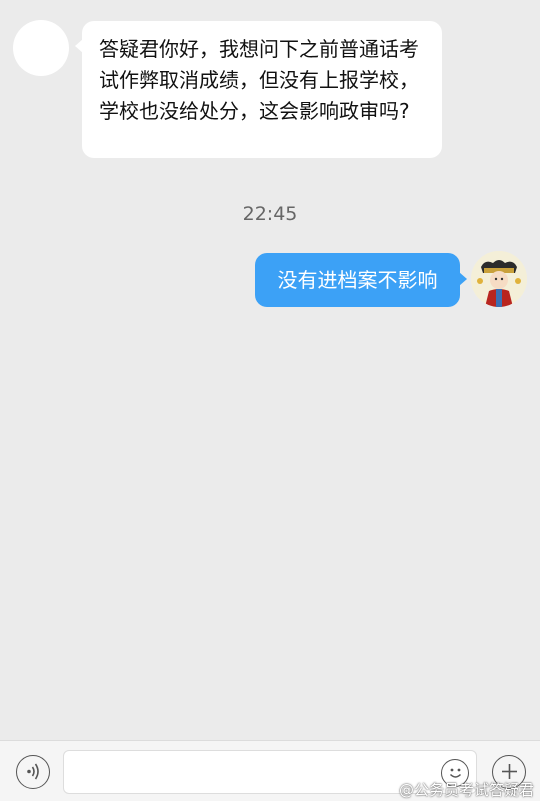 This screenshot has width=540, height=801. Describe the element at coordinates (41, 48) in the screenshot. I see `sender-avatar` at that location.